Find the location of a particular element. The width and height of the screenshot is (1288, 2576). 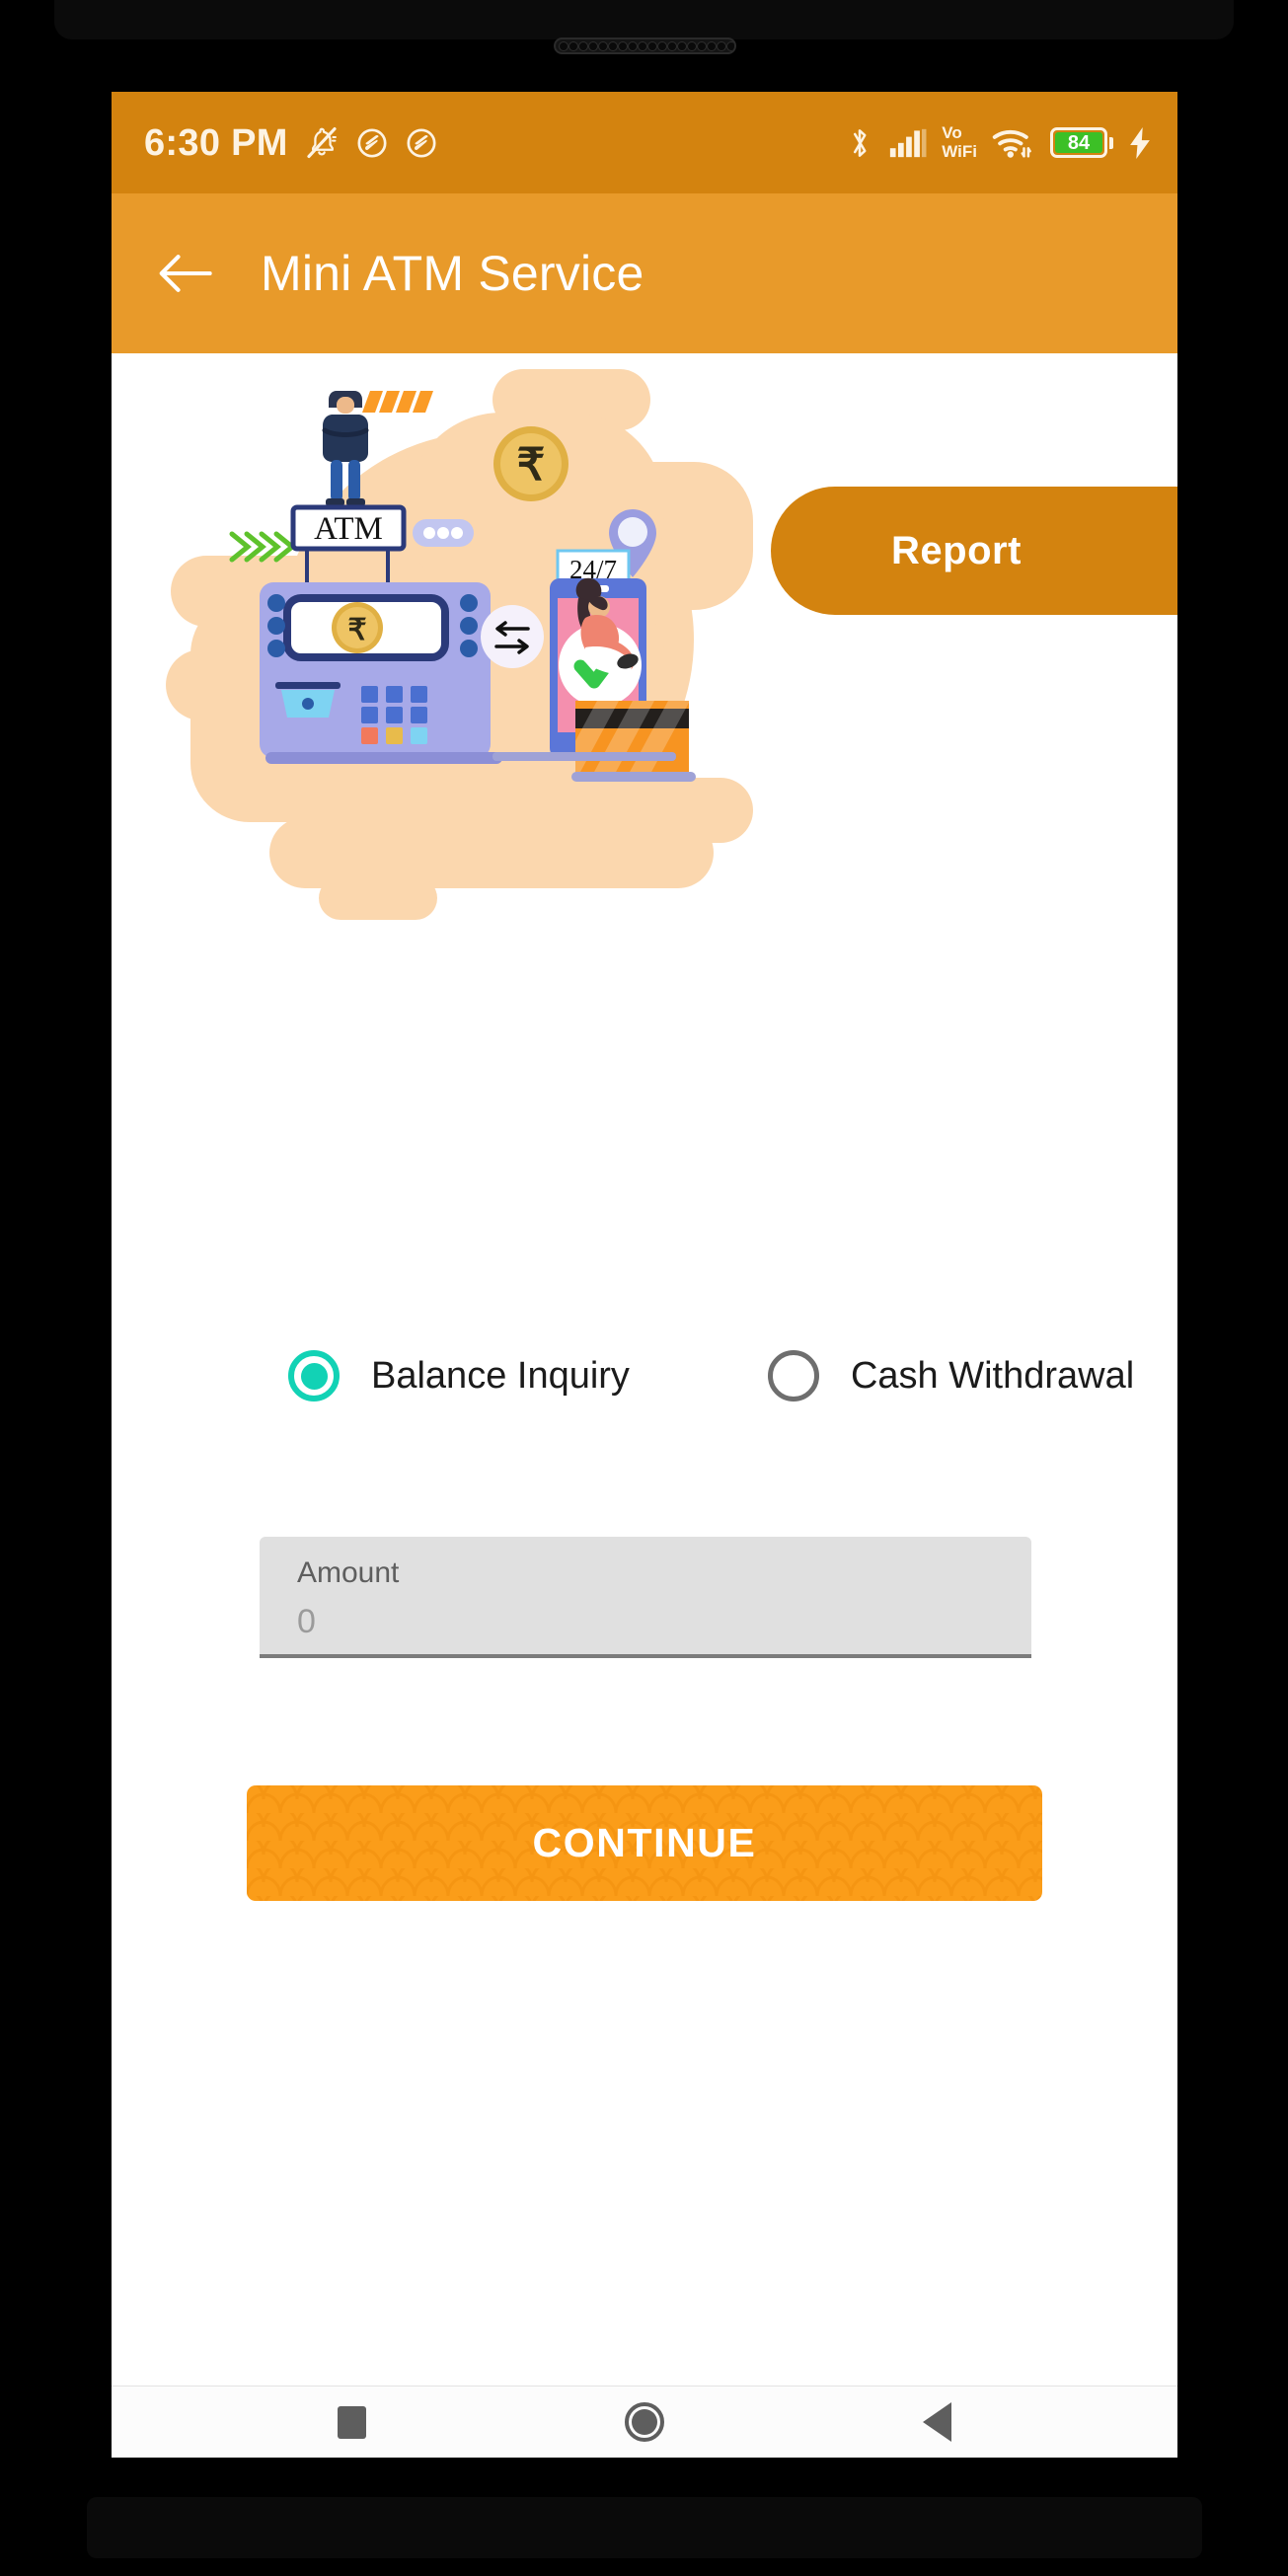

radio-option-cash-withdrawal: Cash Withdrawal is located at coordinates (951, 1376).